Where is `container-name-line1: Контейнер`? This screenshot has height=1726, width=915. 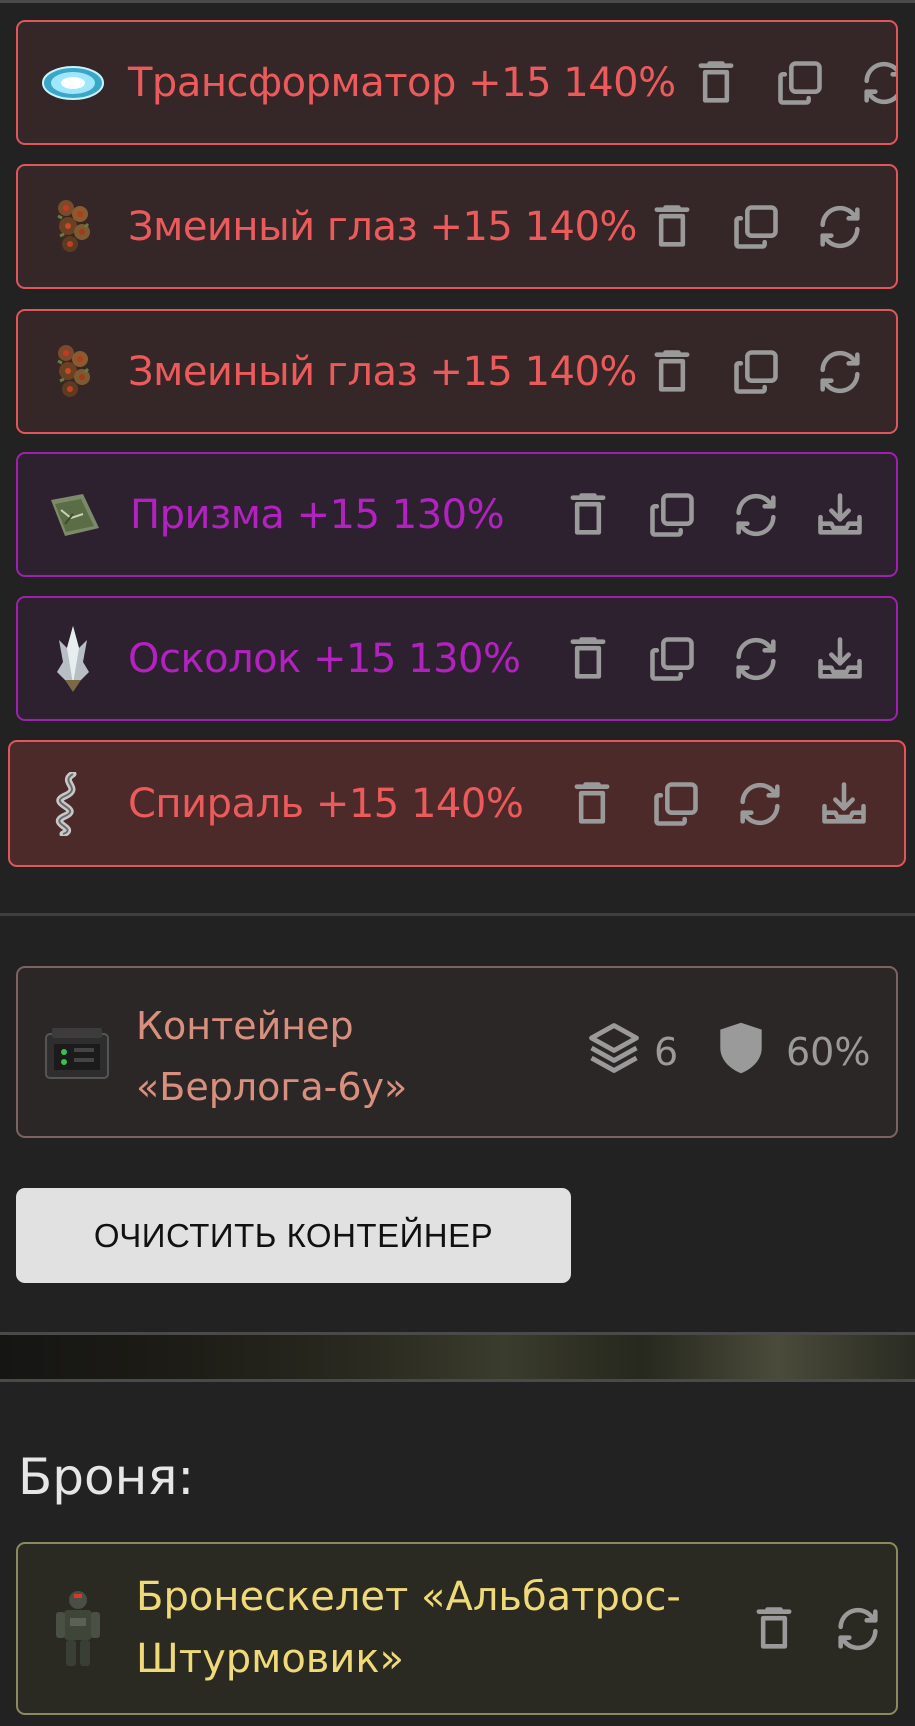
container-name-line1: Контейнер is located at coordinates (245, 1026).